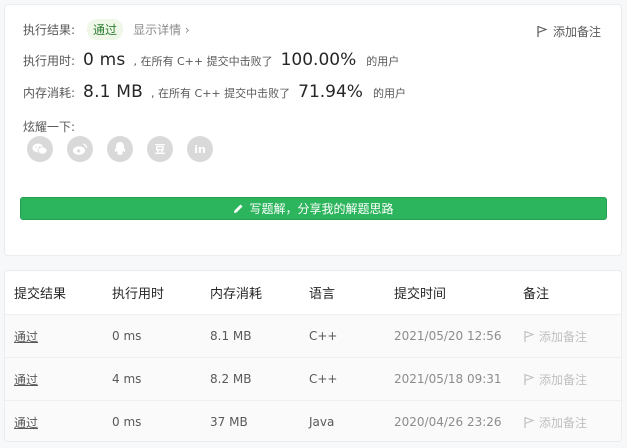 The width and height of the screenshot is (627, 448). I want to click on row-memory: 37 MB, so click(229, 422).